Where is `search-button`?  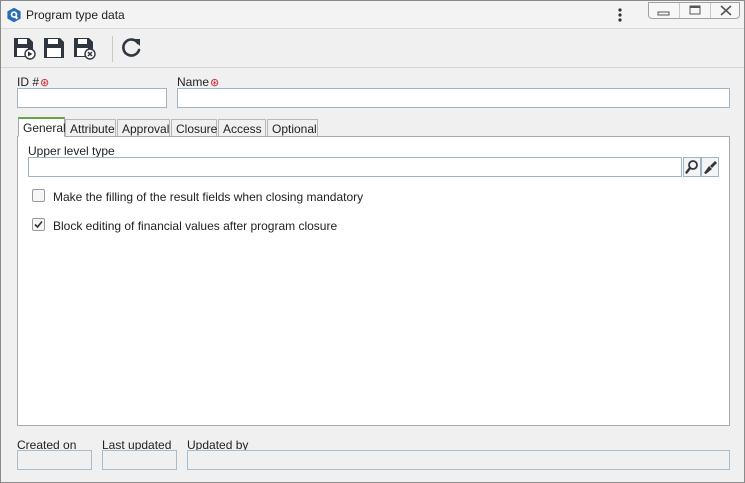 search-button is located at coordinates (692, 167).